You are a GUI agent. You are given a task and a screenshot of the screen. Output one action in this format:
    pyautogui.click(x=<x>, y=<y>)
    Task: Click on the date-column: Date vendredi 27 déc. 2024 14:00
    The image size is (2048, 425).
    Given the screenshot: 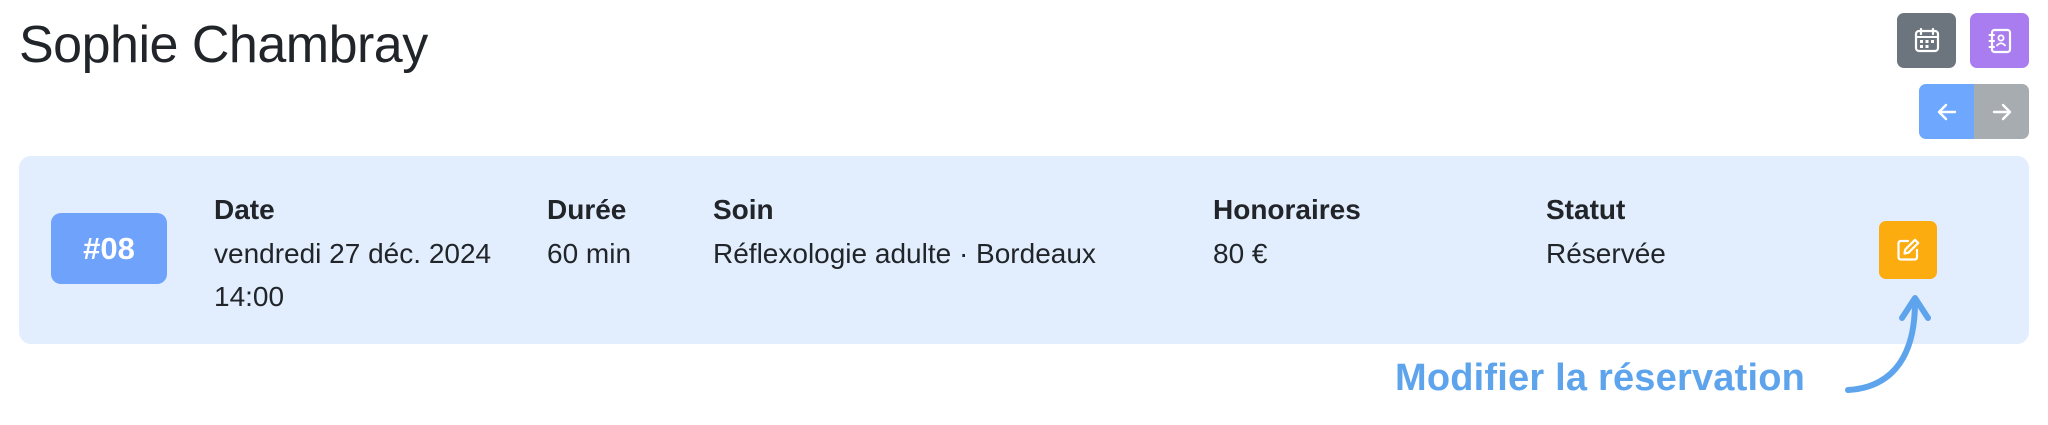 What is the action you would take?
    pyautogui.click(x=354, y=254)
    